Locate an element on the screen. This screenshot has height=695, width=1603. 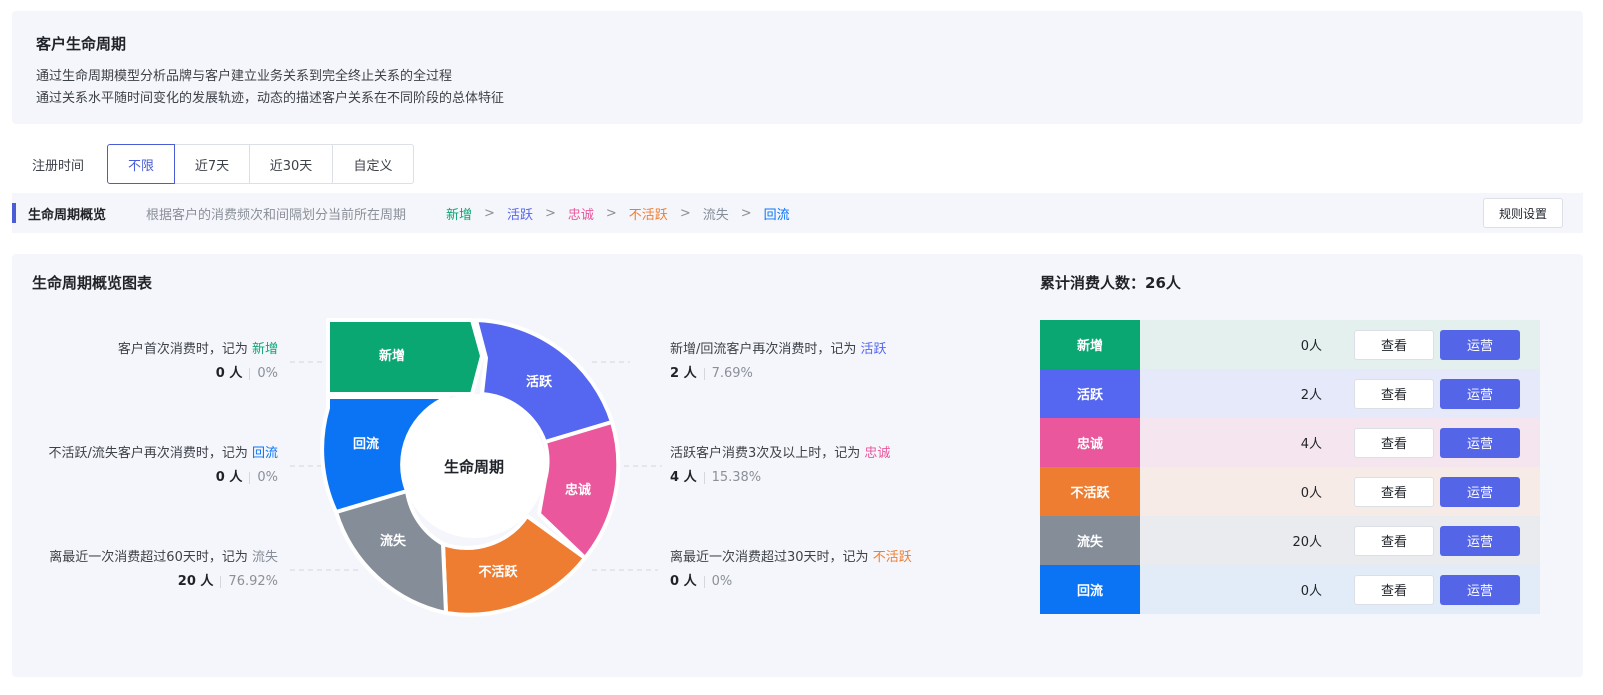
annotation-new: 客户首次消费时，记为 新增 0 人 0% is located at coordinates (198, 362).